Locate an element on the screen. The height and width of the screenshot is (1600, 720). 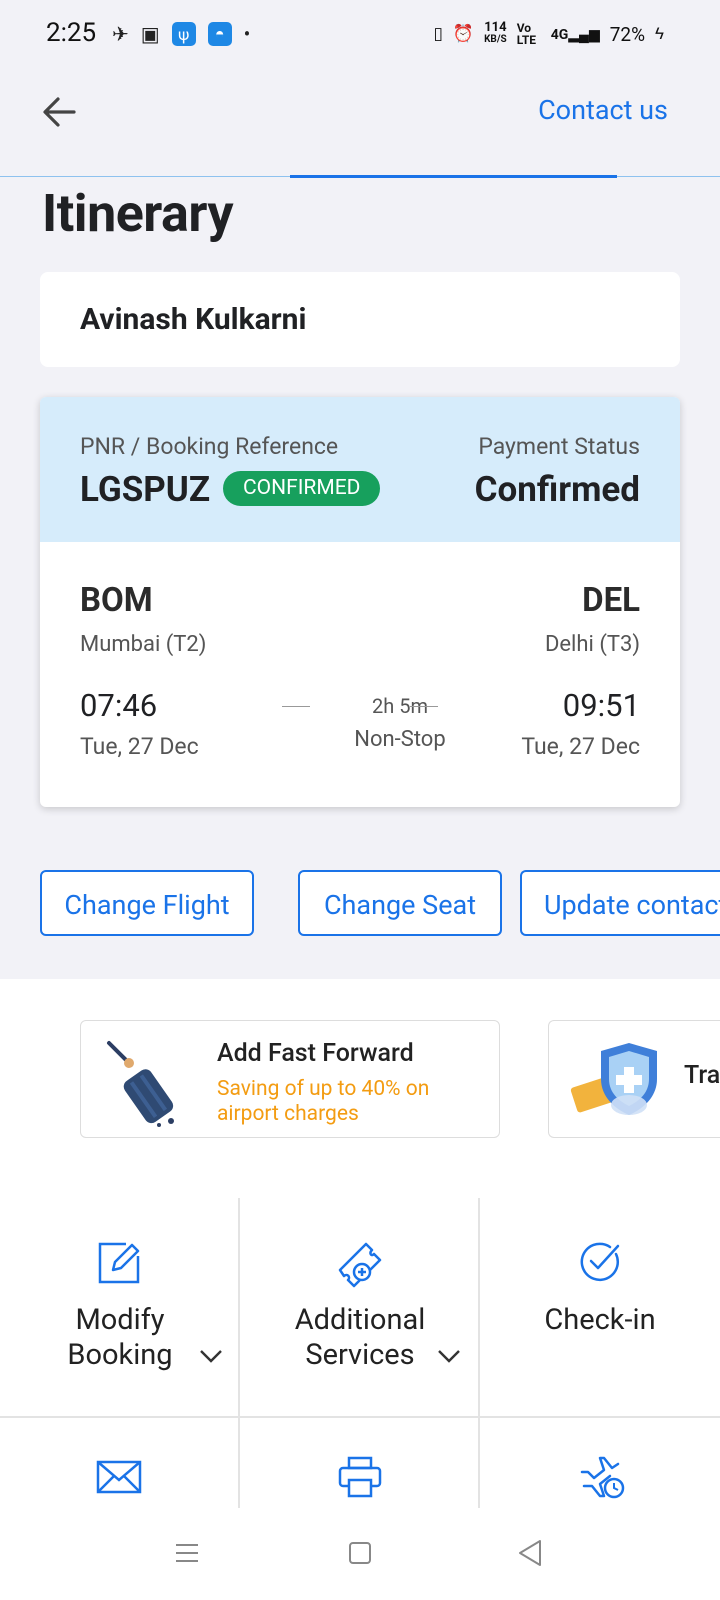
header-divider-active is located at coordinates (453, 176).